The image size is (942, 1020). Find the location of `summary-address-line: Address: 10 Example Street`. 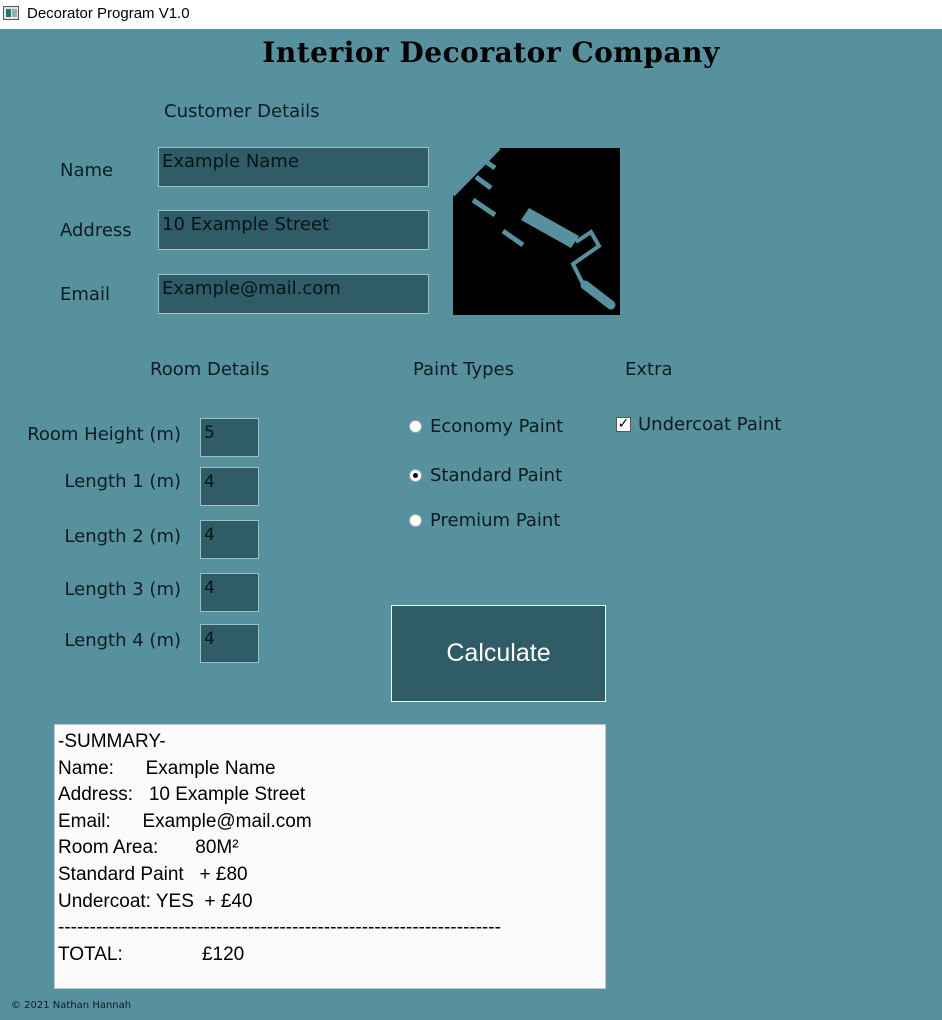

summary-address-line: Address: 10 Example Street is located at coordinates (182, 795).